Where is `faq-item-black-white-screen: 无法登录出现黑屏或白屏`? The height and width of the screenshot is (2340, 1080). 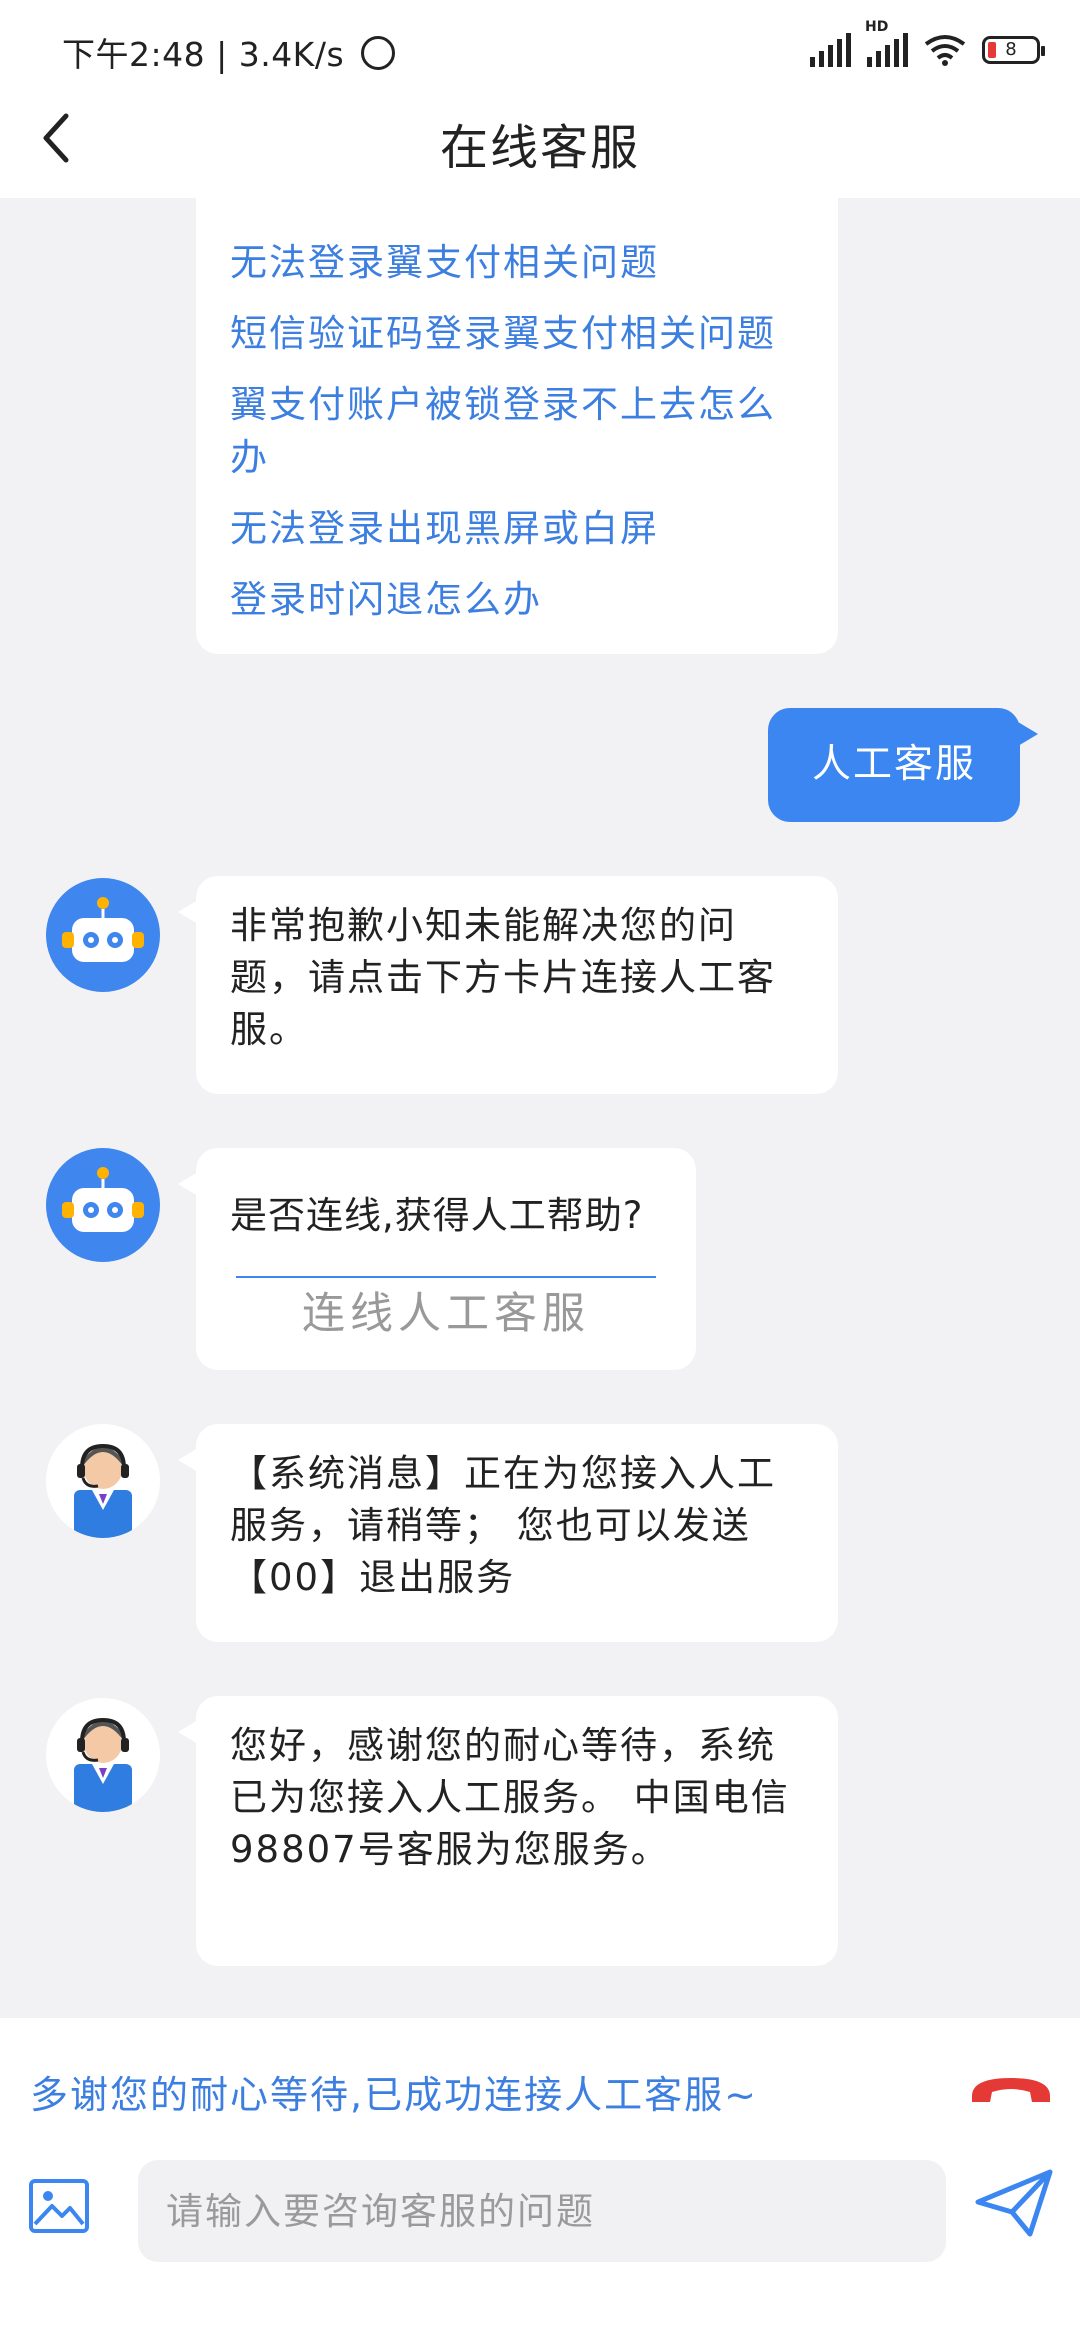 faq-item-black-white-screen: 无法登录出现黑屏或白屏 is located at coordinates (517, 528).